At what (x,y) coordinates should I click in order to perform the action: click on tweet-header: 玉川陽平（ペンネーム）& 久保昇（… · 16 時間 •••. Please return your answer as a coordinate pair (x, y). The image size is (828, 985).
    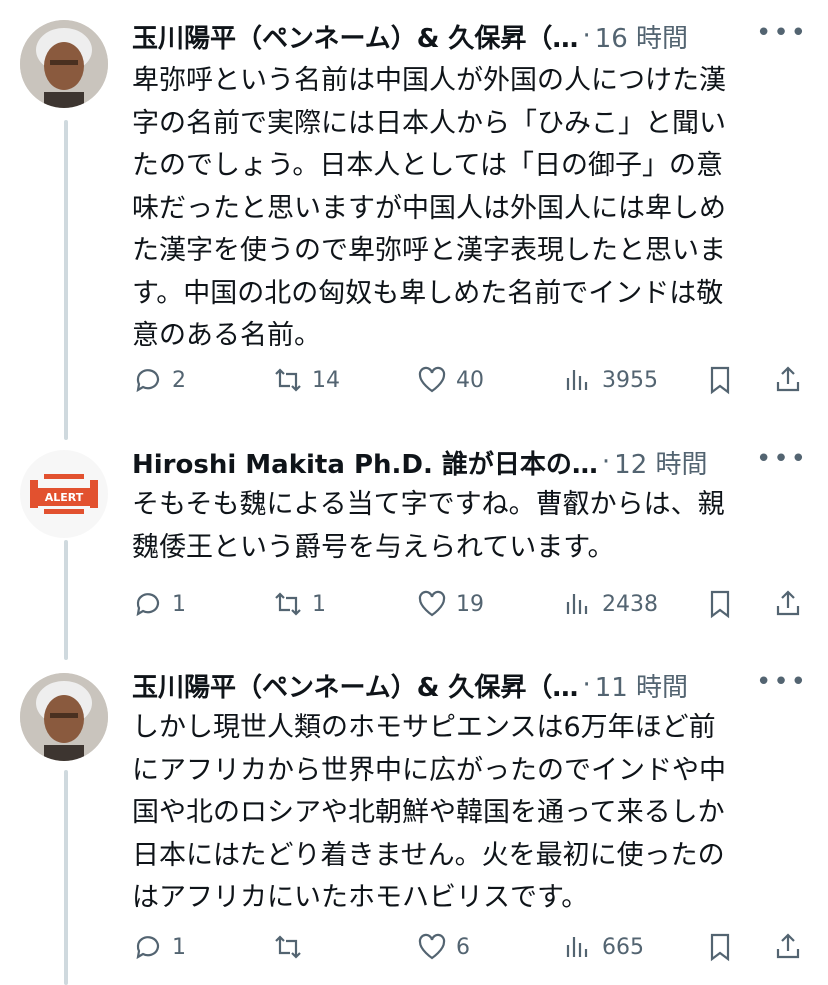
    Looking at the image, I should click on (470, 36).